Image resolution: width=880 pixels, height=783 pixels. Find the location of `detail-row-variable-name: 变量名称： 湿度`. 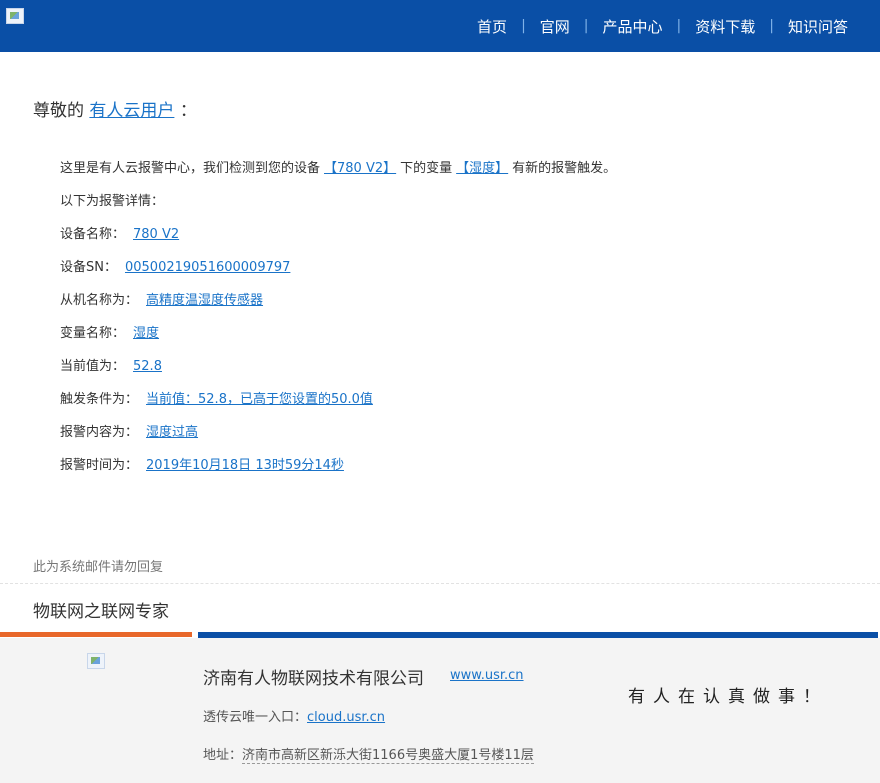

detail-row-variable-name: 变量名称： 湿度 is located at coordinates (338, 340).